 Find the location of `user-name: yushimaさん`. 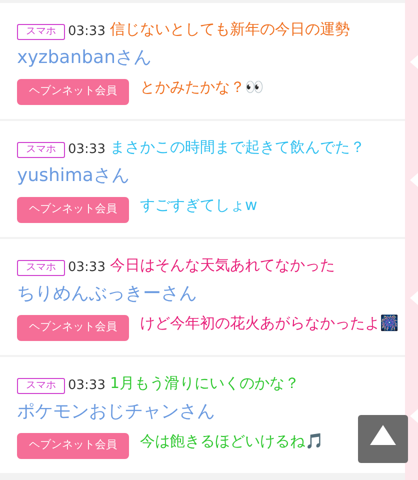

user-name: yushimaさん is located at coordinates (202, 176).